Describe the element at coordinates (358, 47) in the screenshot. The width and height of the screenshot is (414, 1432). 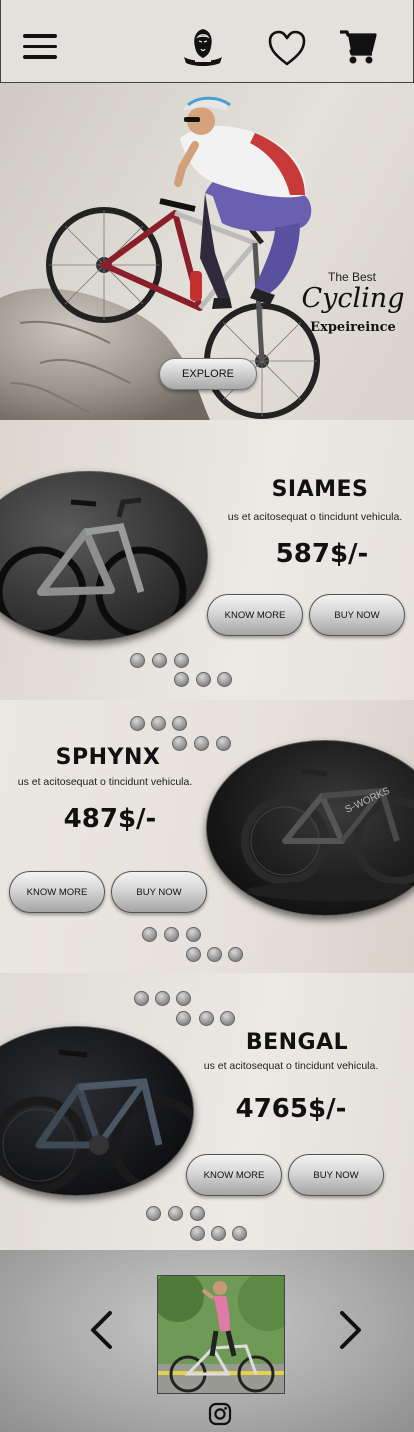
I see `shopping-cart-icon` at that location.